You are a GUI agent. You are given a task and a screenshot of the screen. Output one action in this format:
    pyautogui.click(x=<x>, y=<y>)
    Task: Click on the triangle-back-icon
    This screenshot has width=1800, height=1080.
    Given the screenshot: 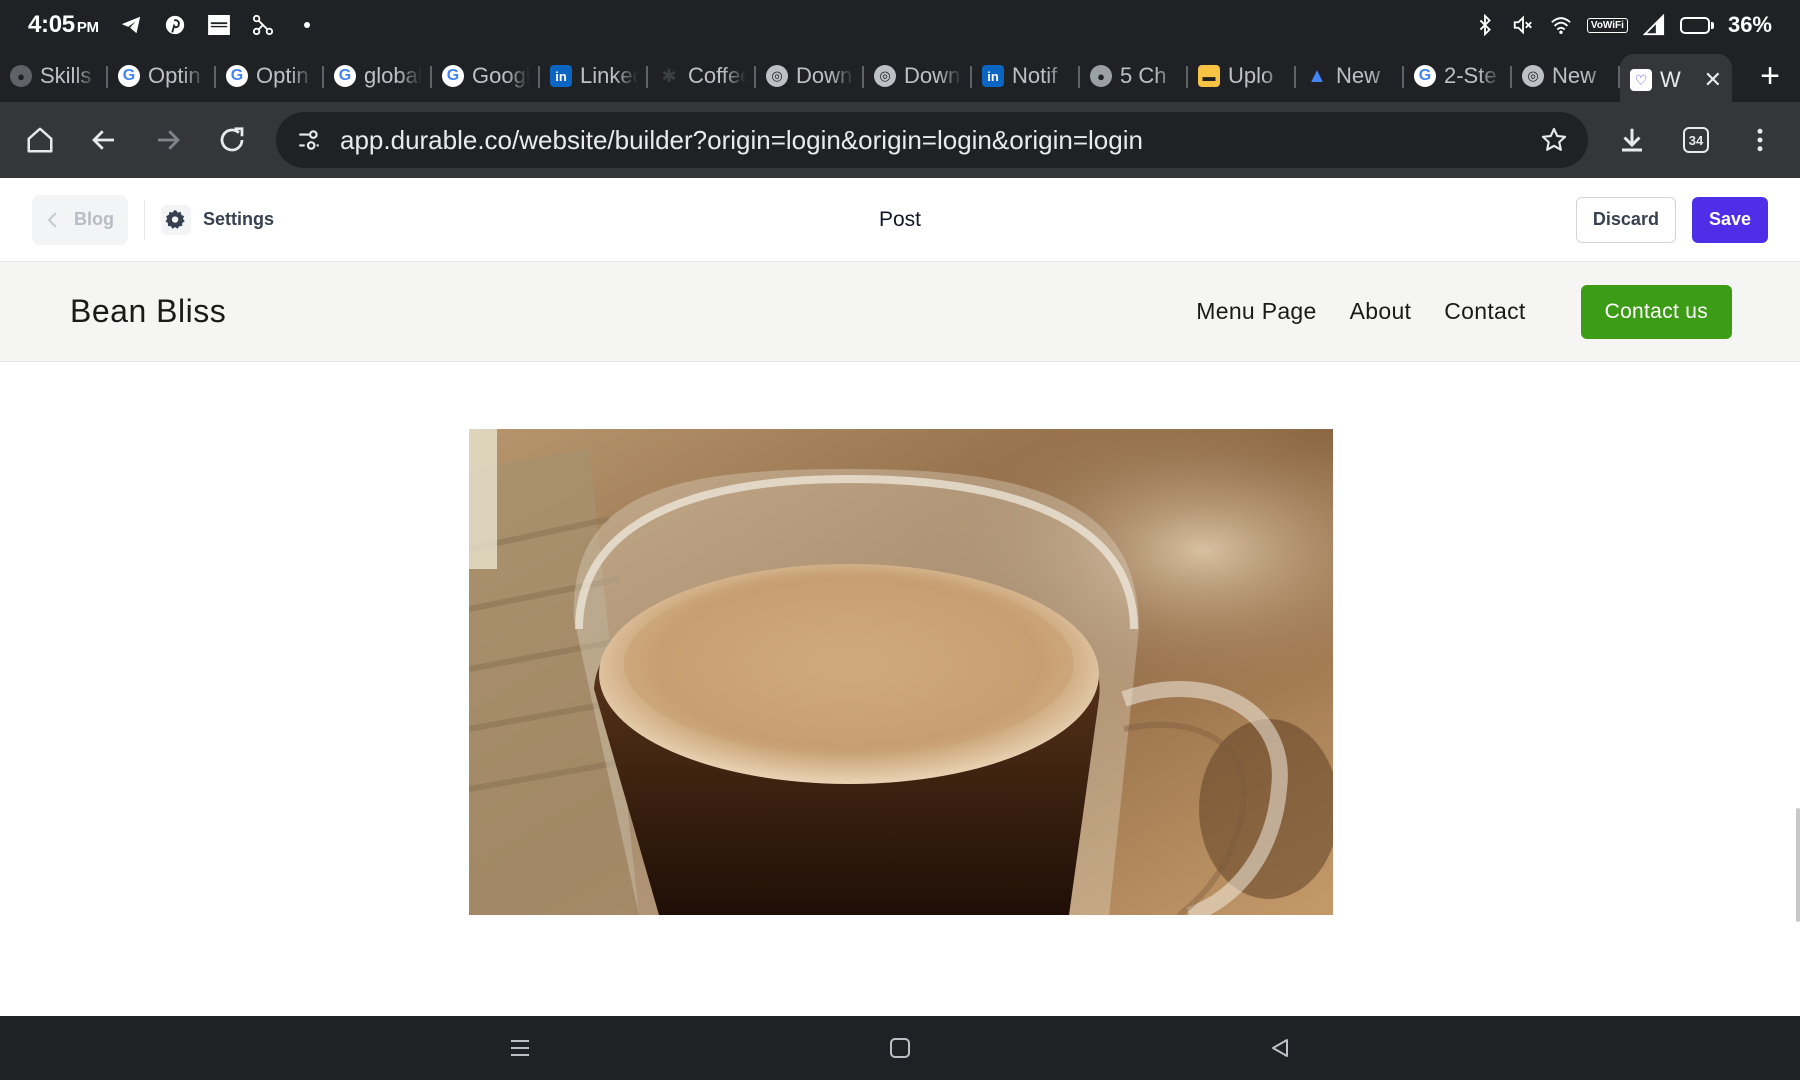 What is the action you would take?
    pyautogui.click(x=1280, y=1048)
    